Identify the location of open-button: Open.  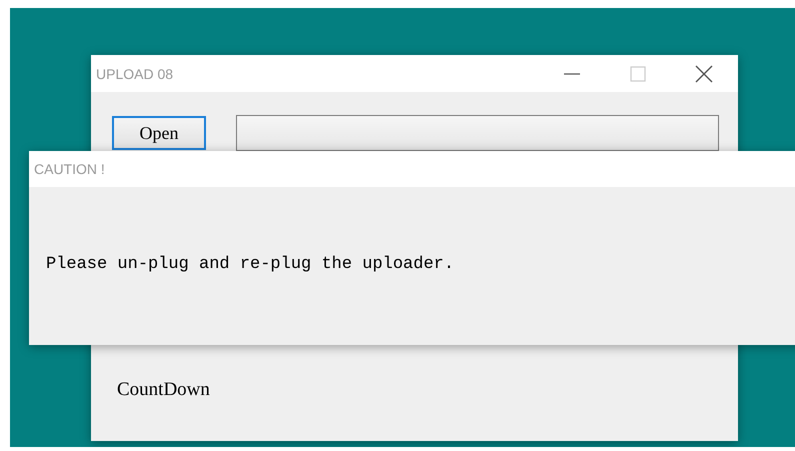
(159, 133).